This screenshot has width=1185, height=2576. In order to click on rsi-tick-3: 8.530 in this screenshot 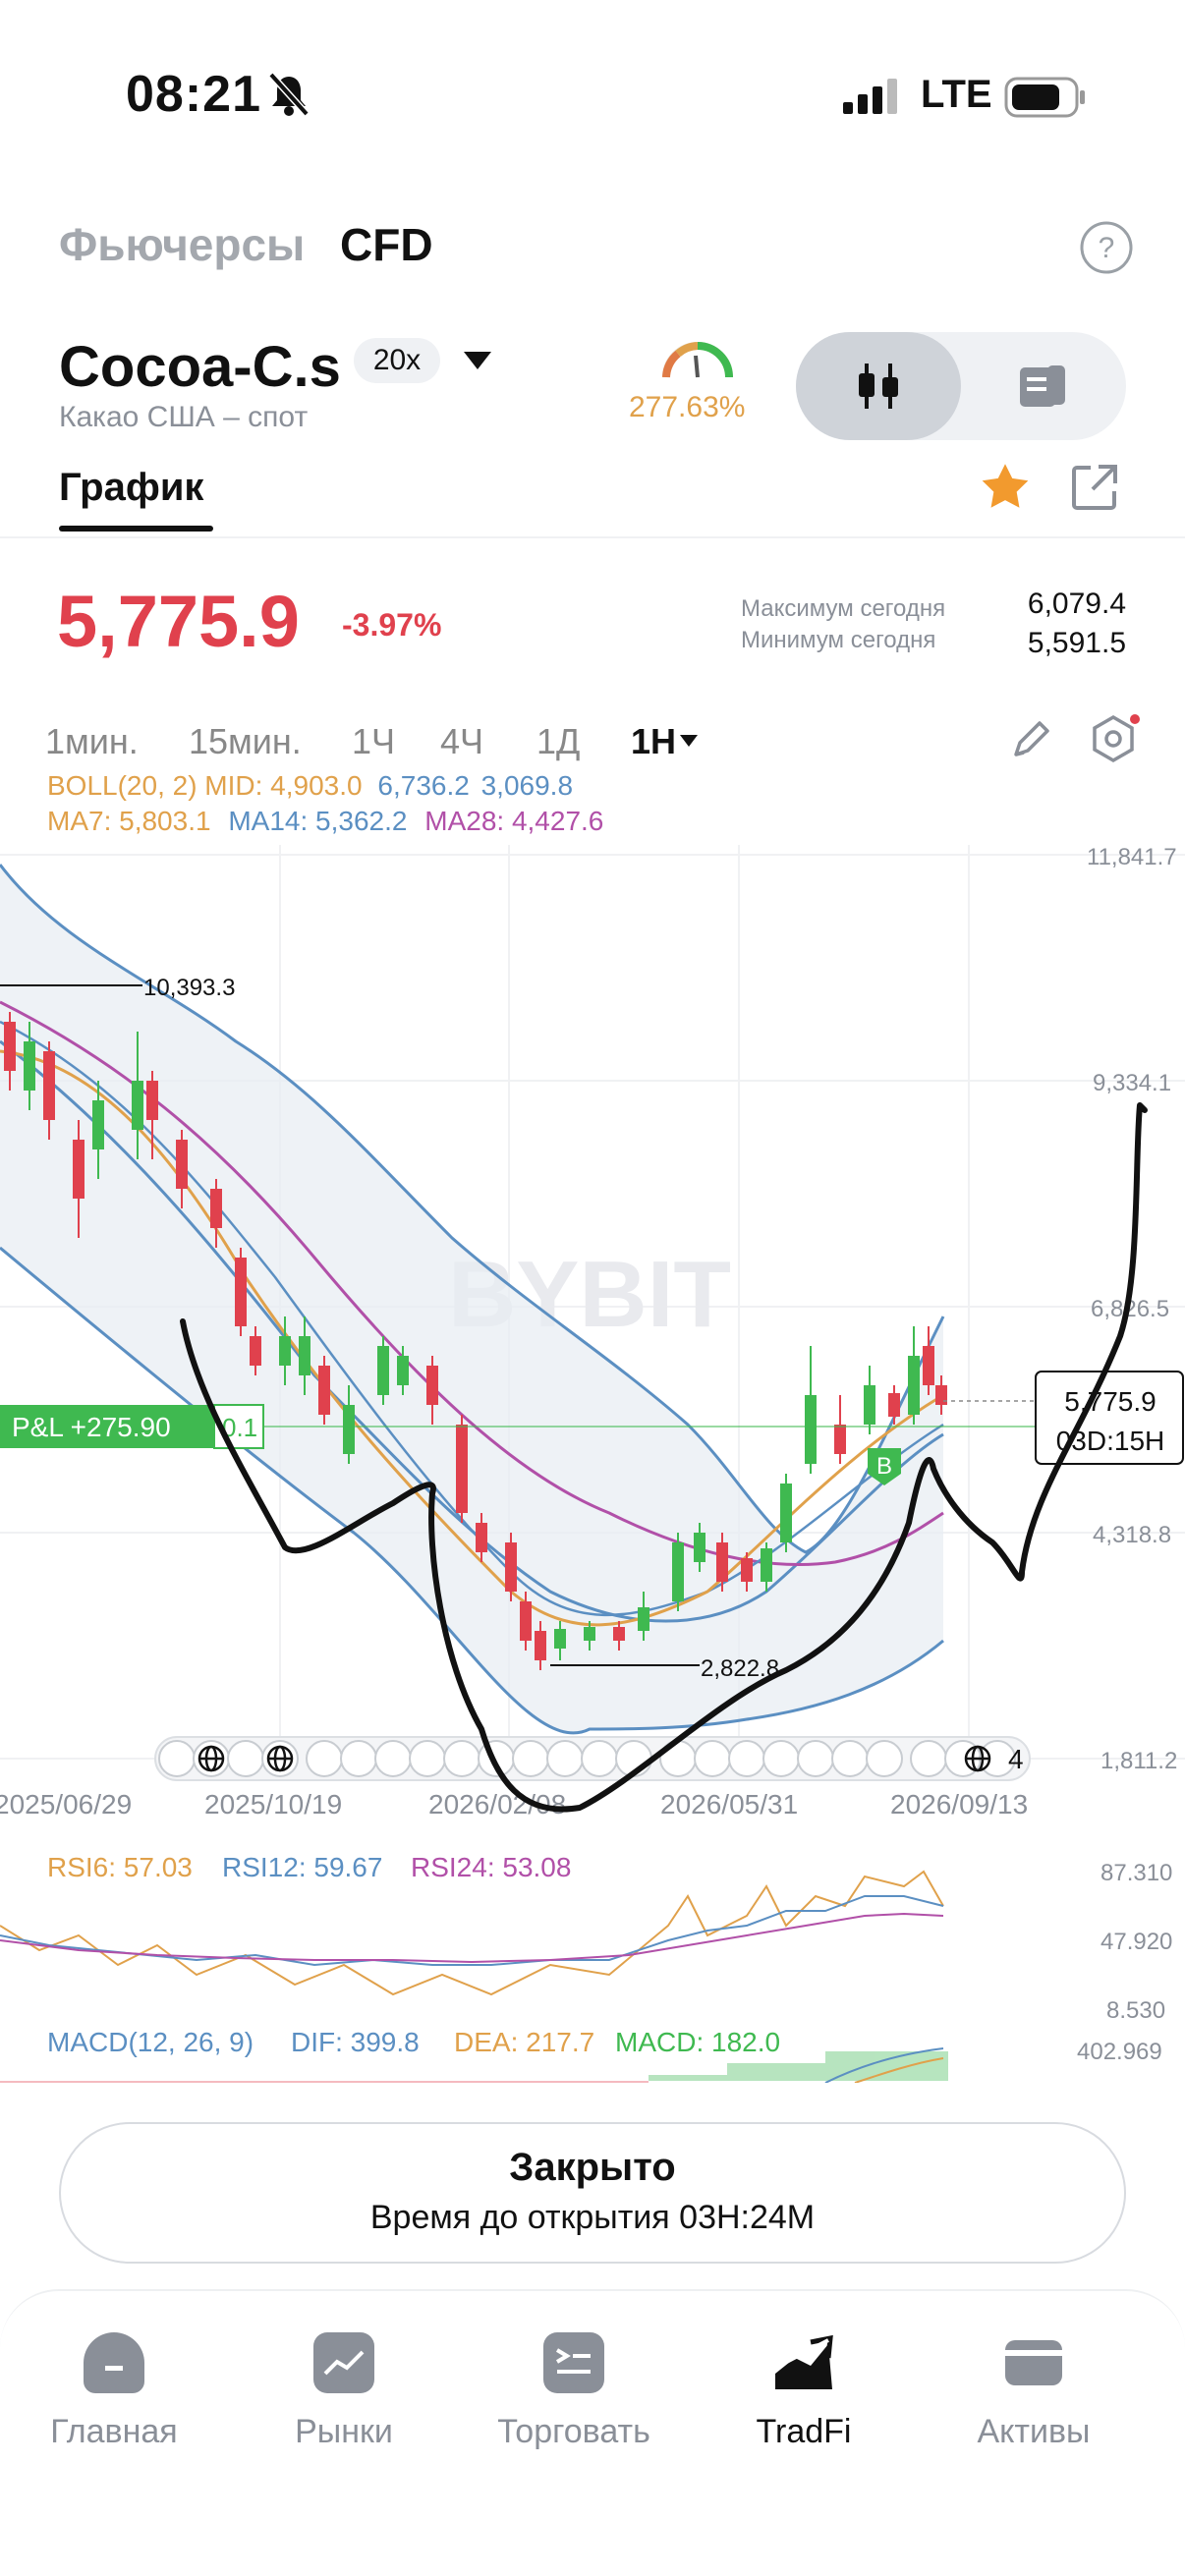, I will do `click(1135, 2010)`.